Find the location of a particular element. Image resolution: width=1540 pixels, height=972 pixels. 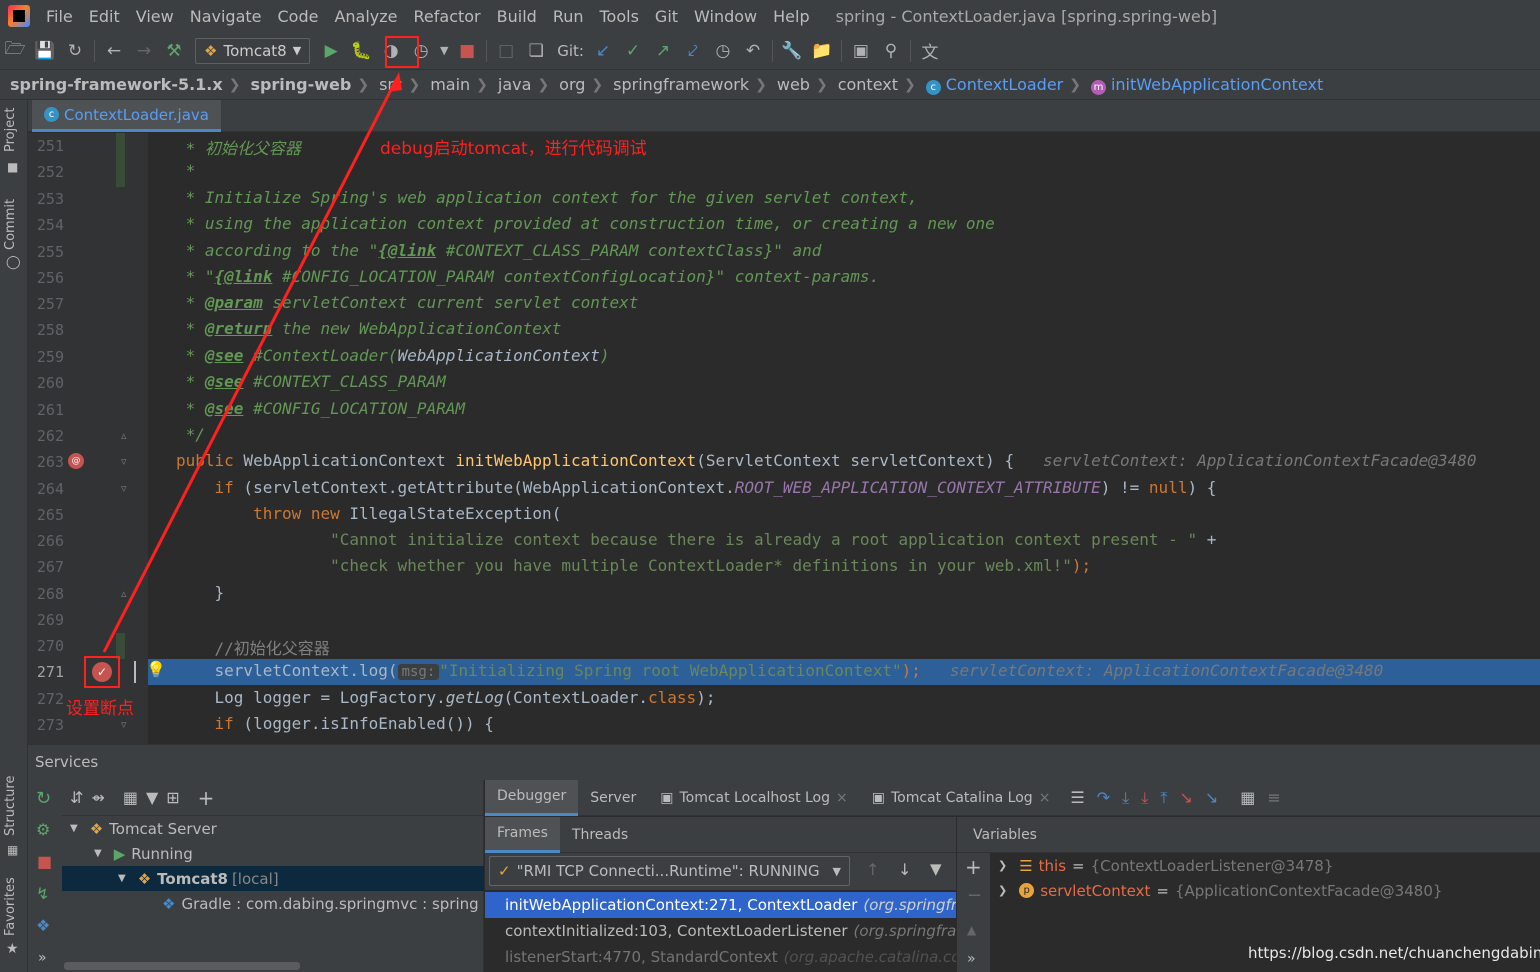

tree-item-tomcat-server: ▼ ❖ Tomcat Server is located at coordinates (273, 828).